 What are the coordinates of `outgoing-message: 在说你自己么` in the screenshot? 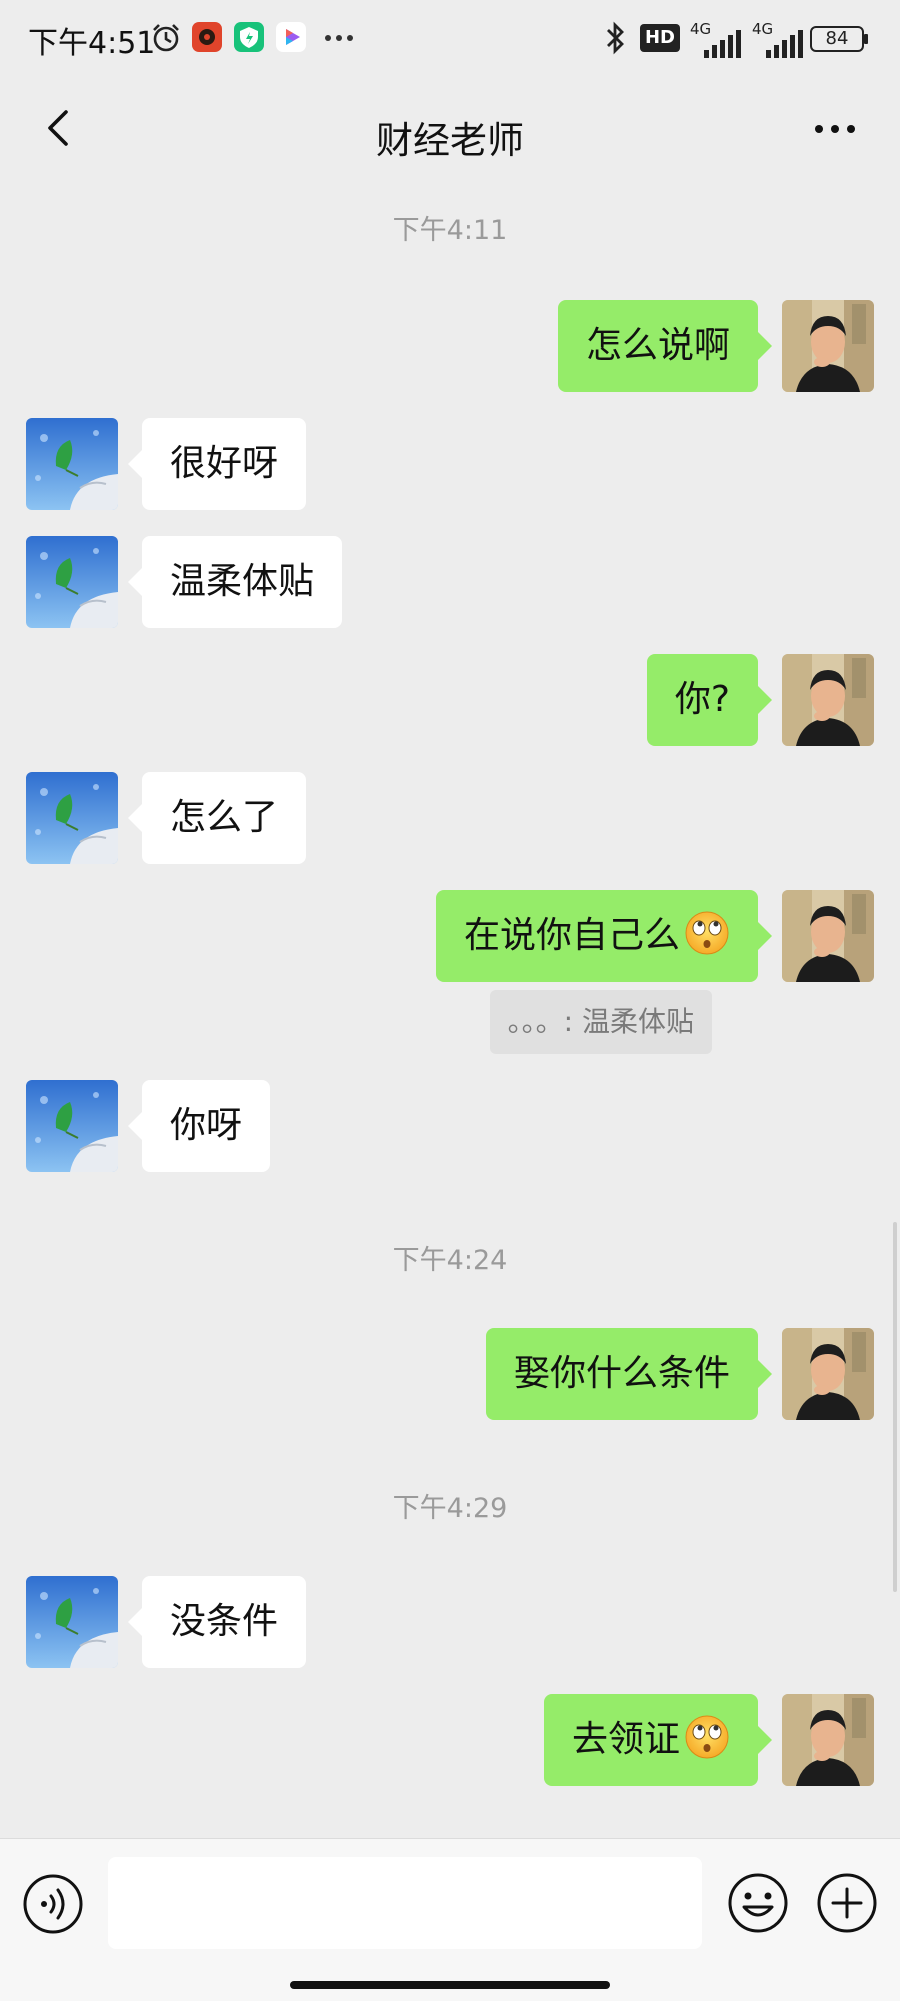 It's located at (604, 936).